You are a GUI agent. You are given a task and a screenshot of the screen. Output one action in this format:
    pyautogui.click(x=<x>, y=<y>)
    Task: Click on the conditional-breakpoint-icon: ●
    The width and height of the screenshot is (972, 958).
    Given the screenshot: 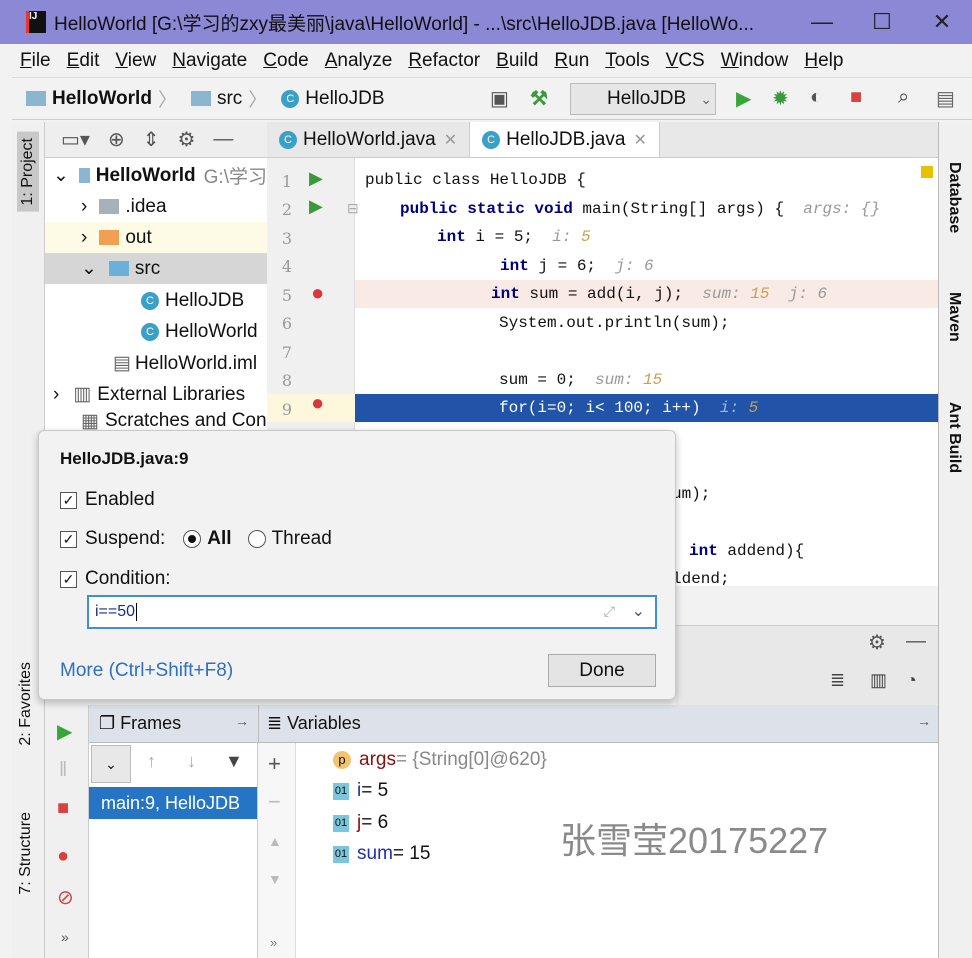 What is the action you would take?
    pyautogui.click(x=317, y=403)
    